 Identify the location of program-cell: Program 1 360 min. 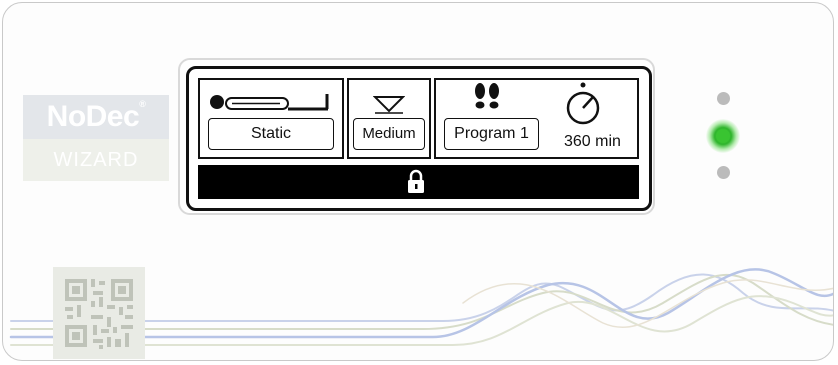
(536, 118).